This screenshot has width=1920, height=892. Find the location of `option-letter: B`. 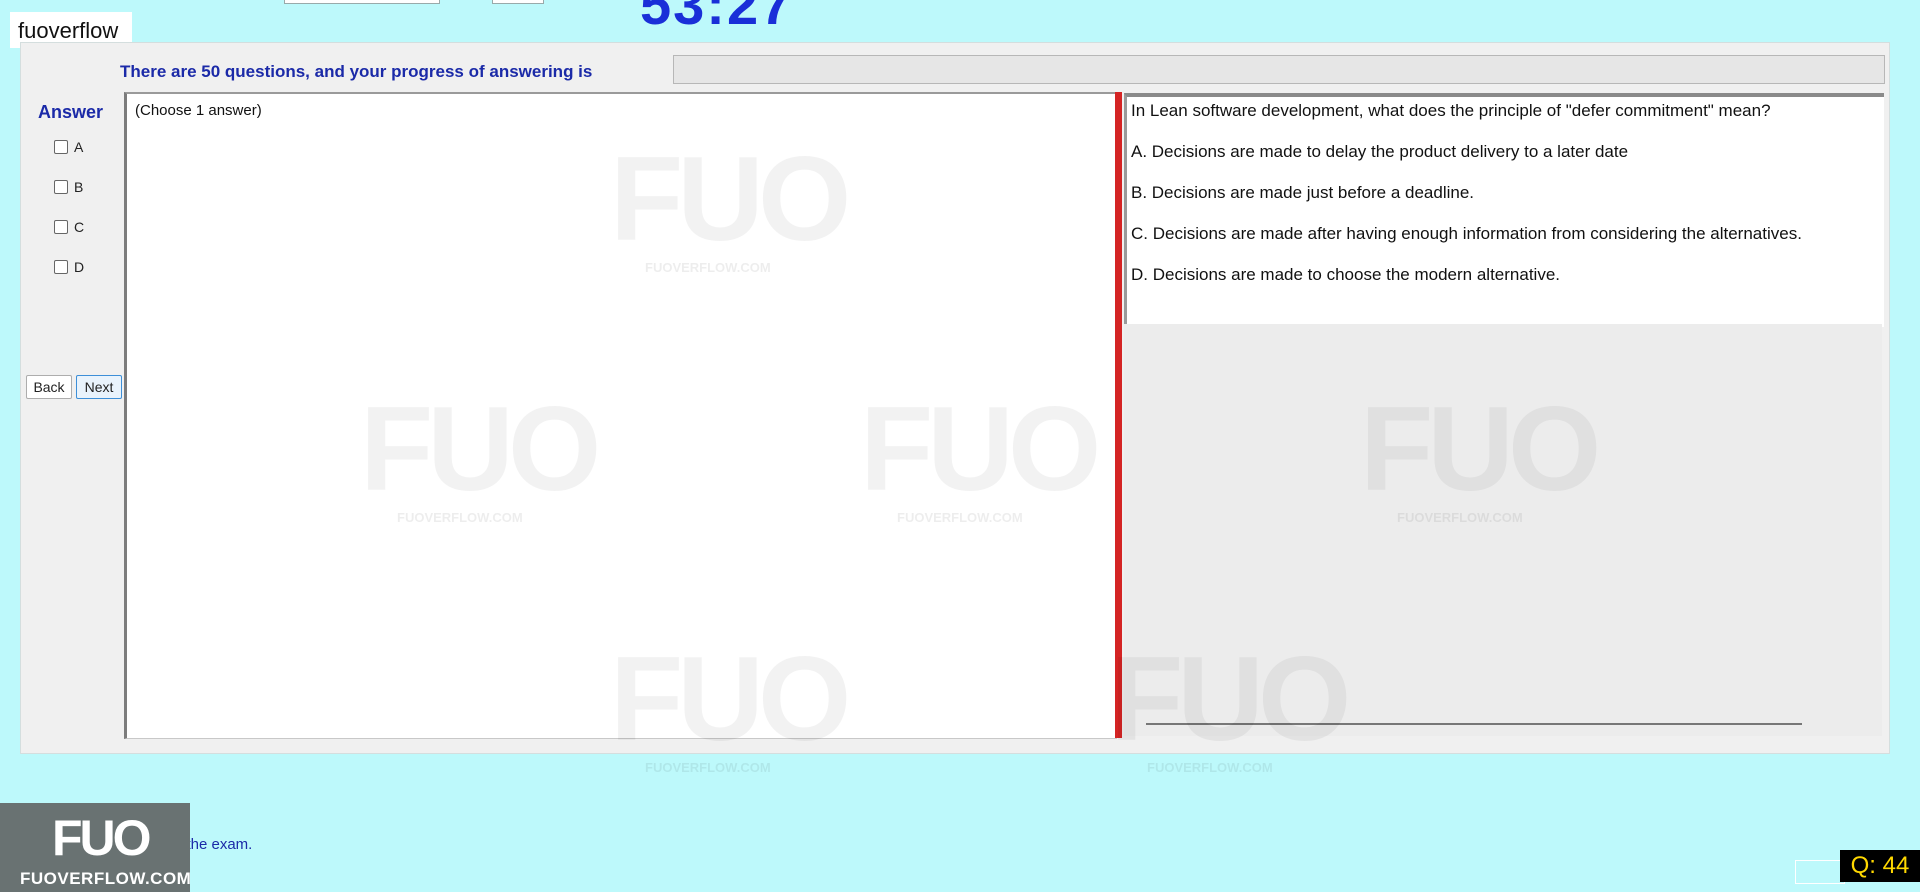

option-letter: B is located at coordinates (79, 187).